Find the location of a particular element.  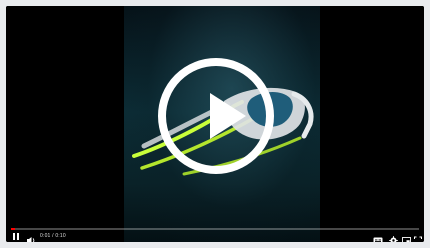

current-time: 0:01 is located at coordinates (45, 236).